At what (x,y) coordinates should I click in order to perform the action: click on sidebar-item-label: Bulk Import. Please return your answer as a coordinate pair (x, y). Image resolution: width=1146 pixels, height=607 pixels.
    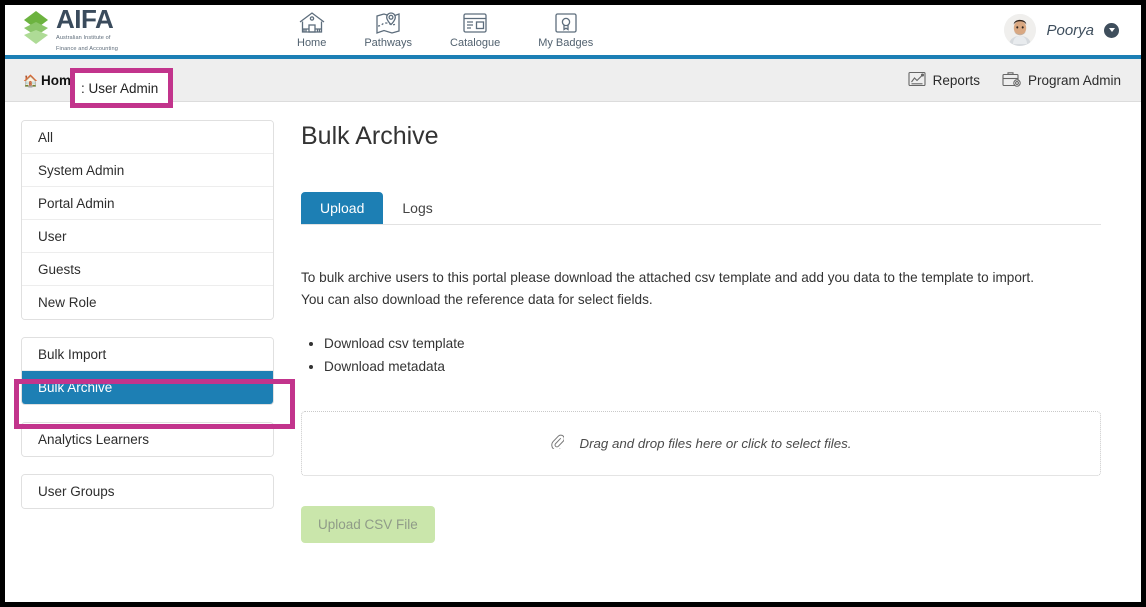
    Looking at the image, I should click on (72, 354).